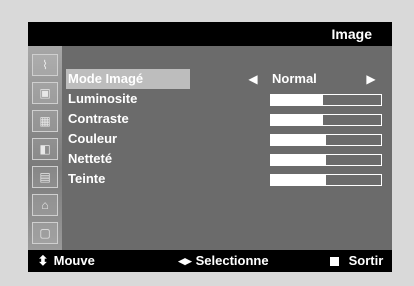  I want to click on square-icon, so click(334, 262).